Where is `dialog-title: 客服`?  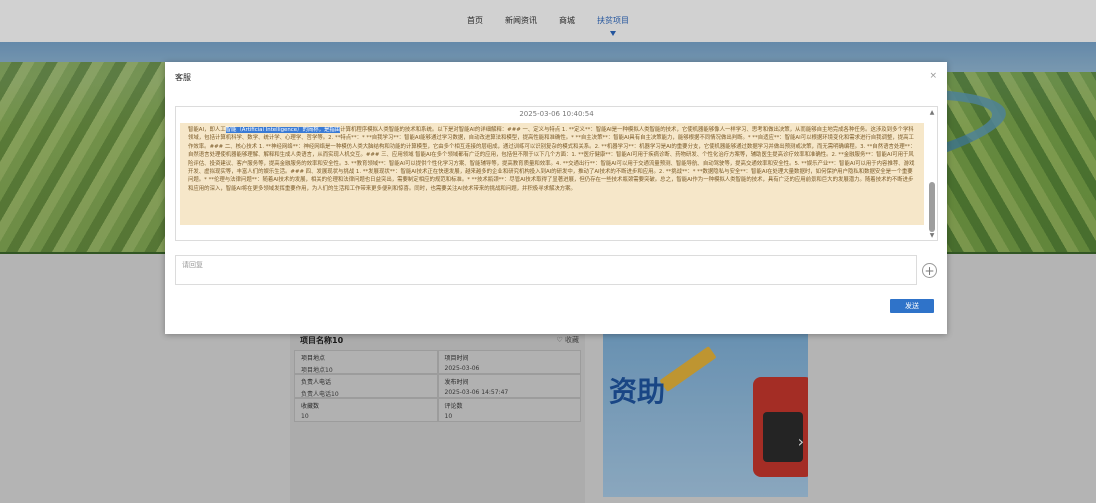 dialog-title: 客服 is located at coordinates (183, 77).